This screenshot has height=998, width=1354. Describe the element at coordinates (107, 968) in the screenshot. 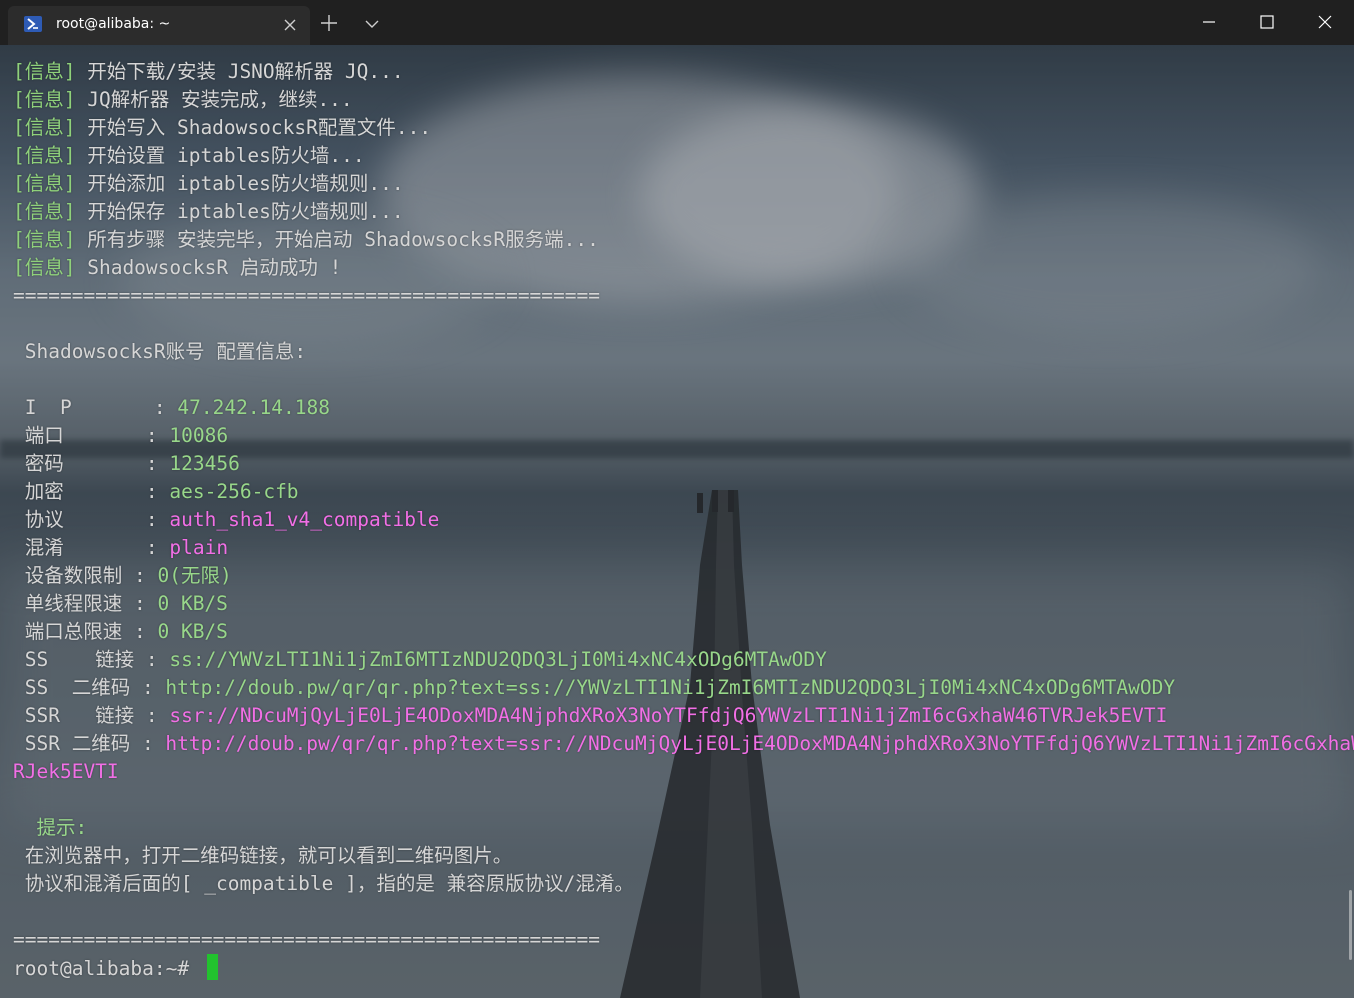

I see `shell-prompt: root@alibaba:~#` at that location.